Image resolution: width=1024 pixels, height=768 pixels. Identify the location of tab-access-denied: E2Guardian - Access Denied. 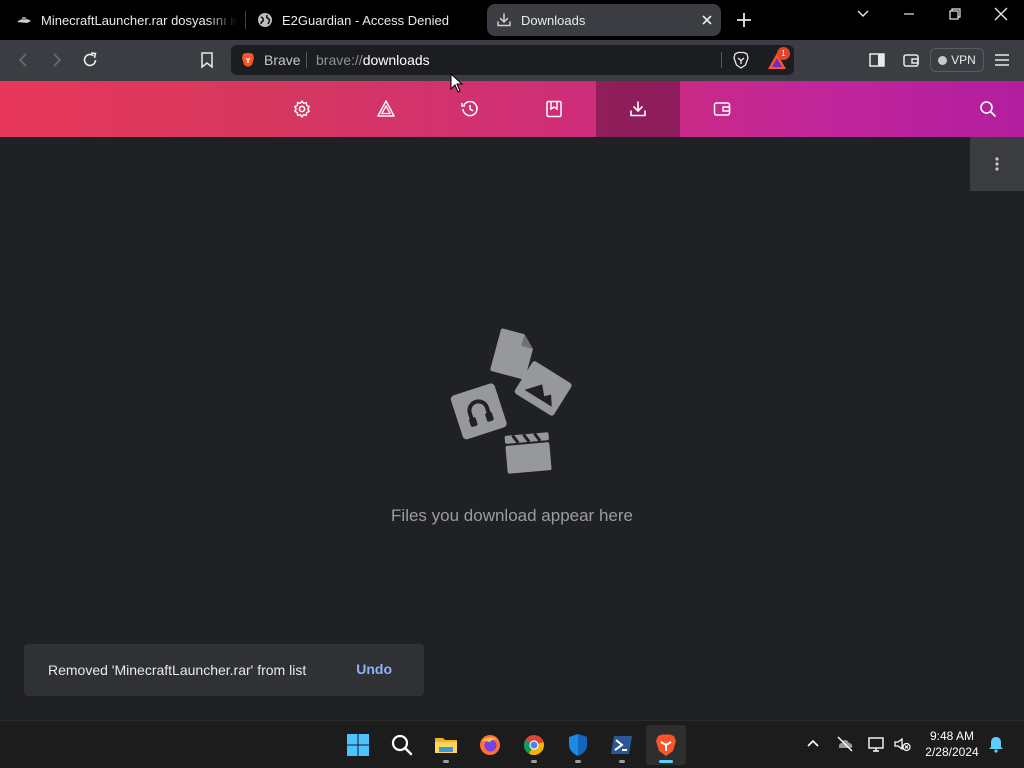
(367, 20).